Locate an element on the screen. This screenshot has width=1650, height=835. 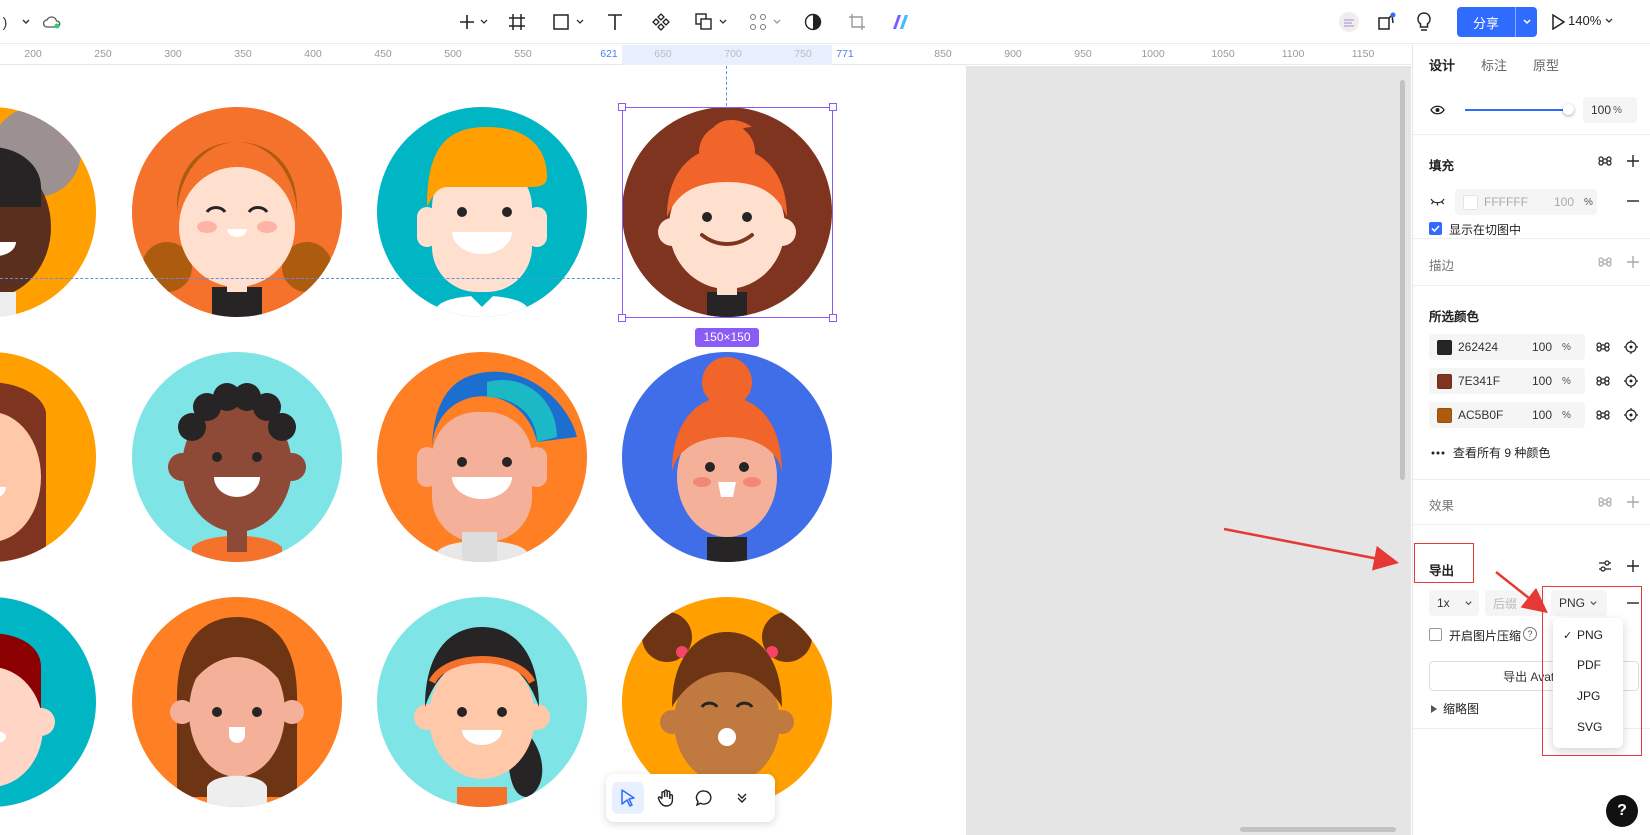
share-label: 分享 is located at coordinates (1485, 23).